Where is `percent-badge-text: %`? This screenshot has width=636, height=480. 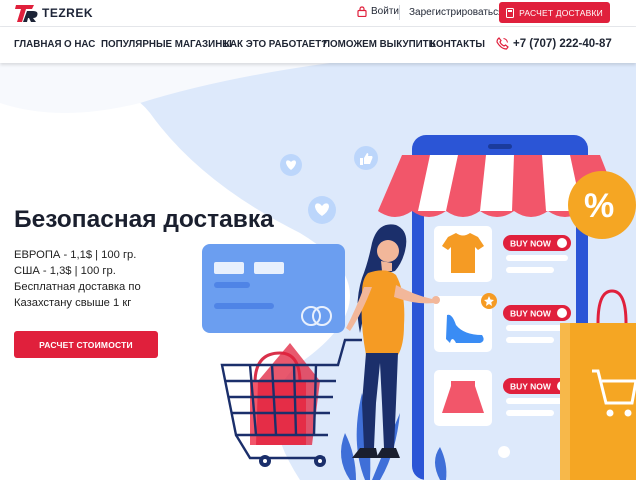
percent-badge-text: % is located at coordinates (599, 206).